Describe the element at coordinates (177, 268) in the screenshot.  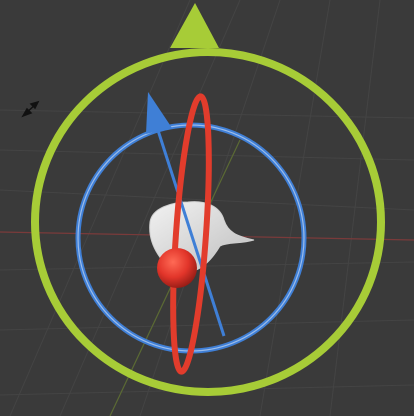
I see `center-handle-sphere` at that location.